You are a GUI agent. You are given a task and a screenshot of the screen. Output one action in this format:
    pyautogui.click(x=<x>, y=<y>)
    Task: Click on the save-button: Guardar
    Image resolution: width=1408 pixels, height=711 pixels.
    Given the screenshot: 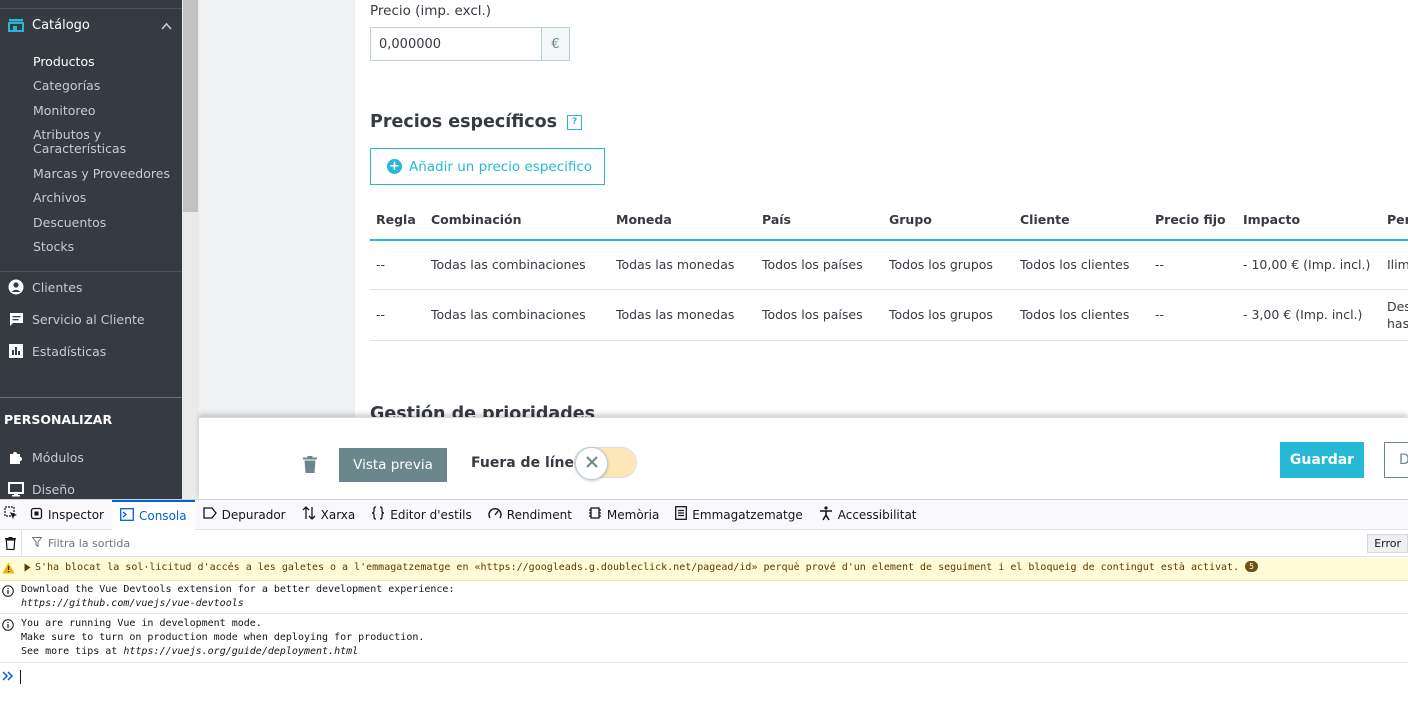 What is the action you would take?
    pyautogui.click(x=1322, y=460)
    